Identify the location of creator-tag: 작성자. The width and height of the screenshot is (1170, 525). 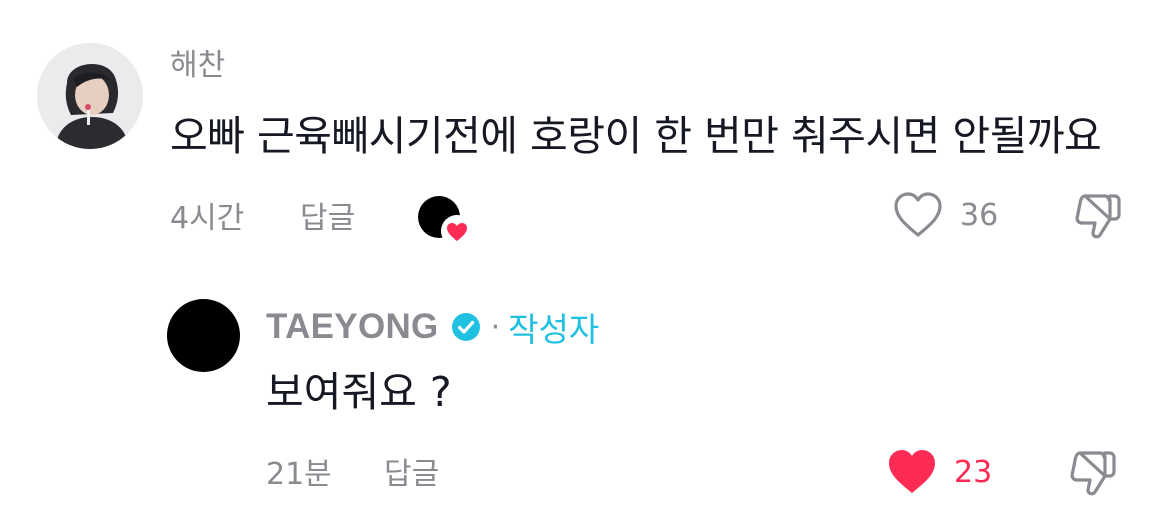
(554, 329).